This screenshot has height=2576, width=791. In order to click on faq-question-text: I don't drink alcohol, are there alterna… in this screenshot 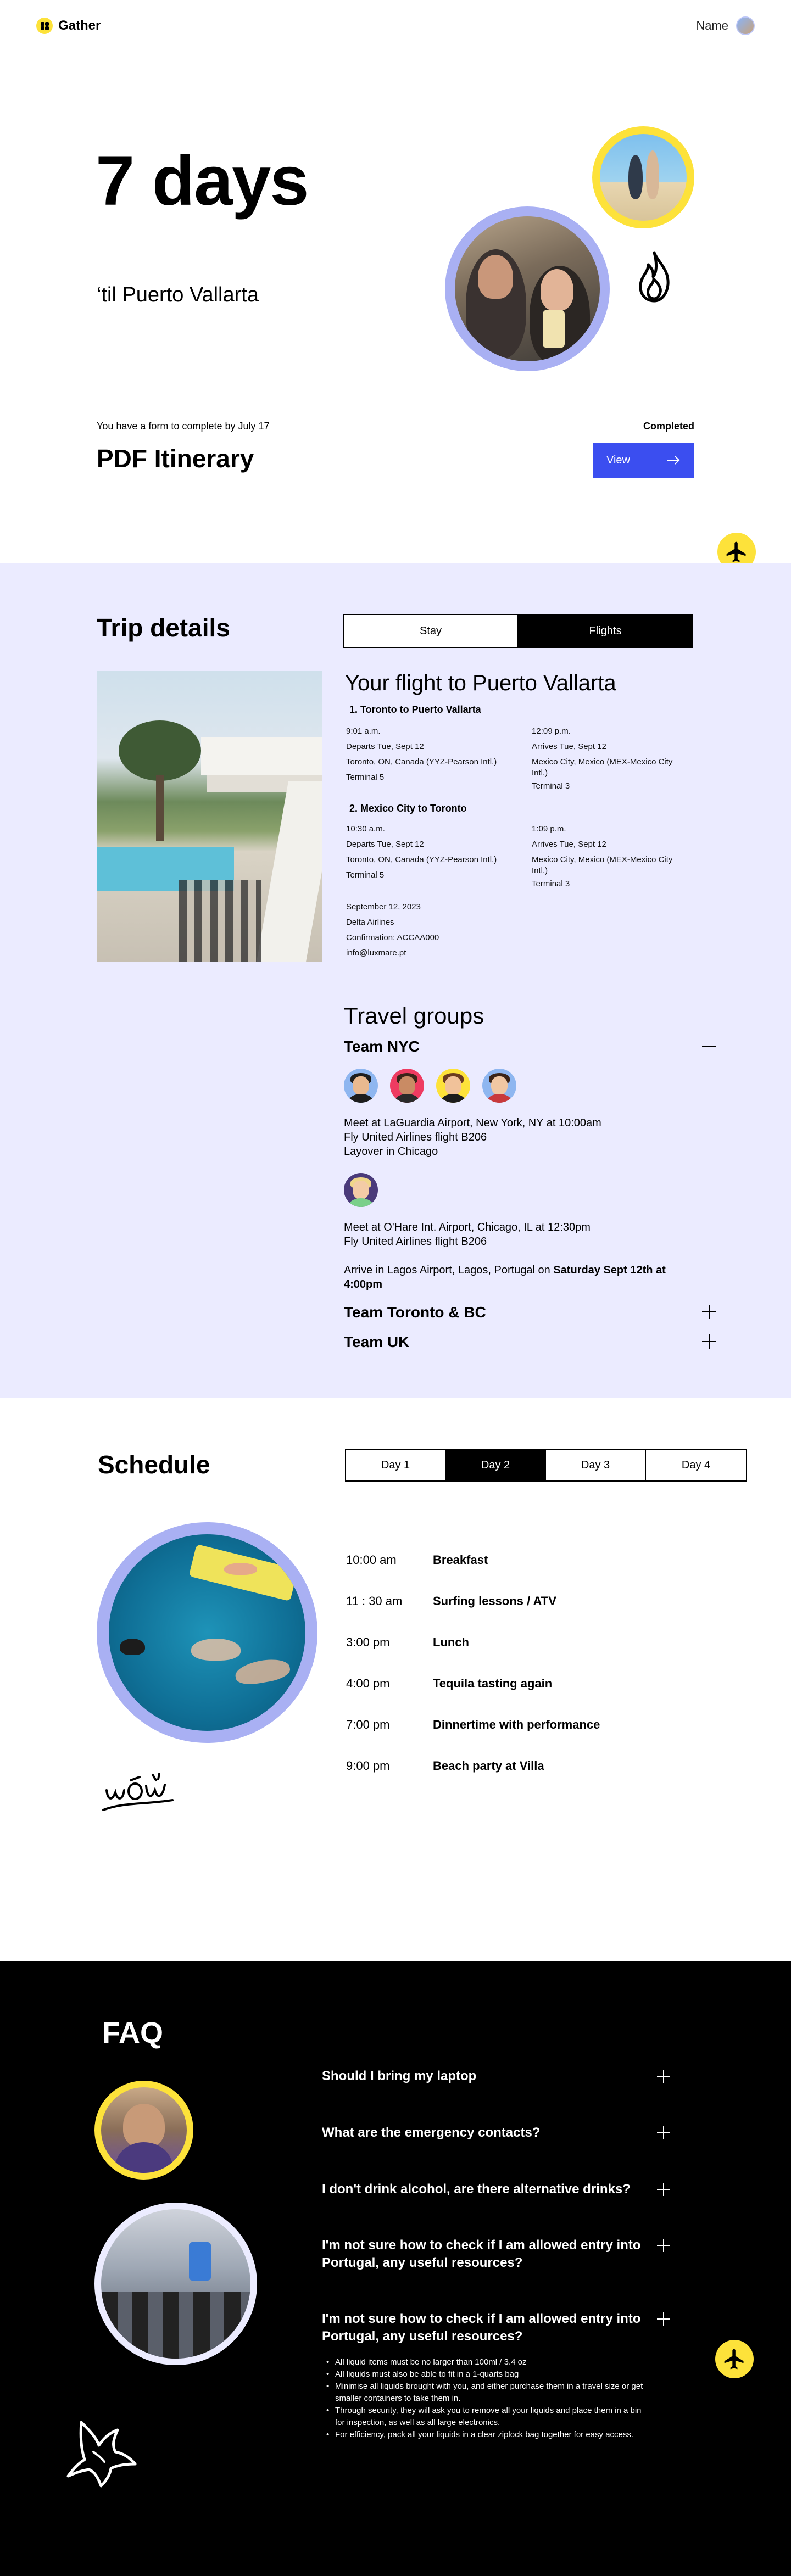, I will do `click(477, 2189)`.